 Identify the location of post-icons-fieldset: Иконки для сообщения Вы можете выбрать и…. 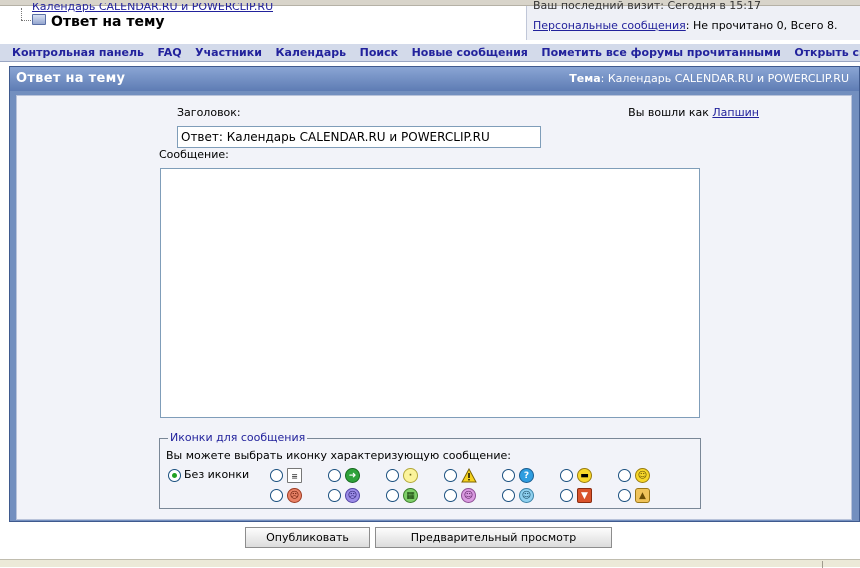
(430, 470).